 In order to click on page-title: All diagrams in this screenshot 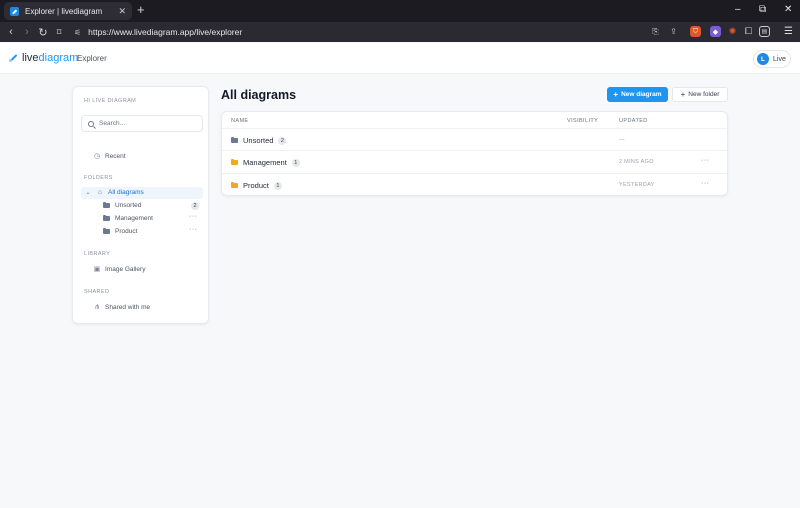, I will do `click(259, 95)`.